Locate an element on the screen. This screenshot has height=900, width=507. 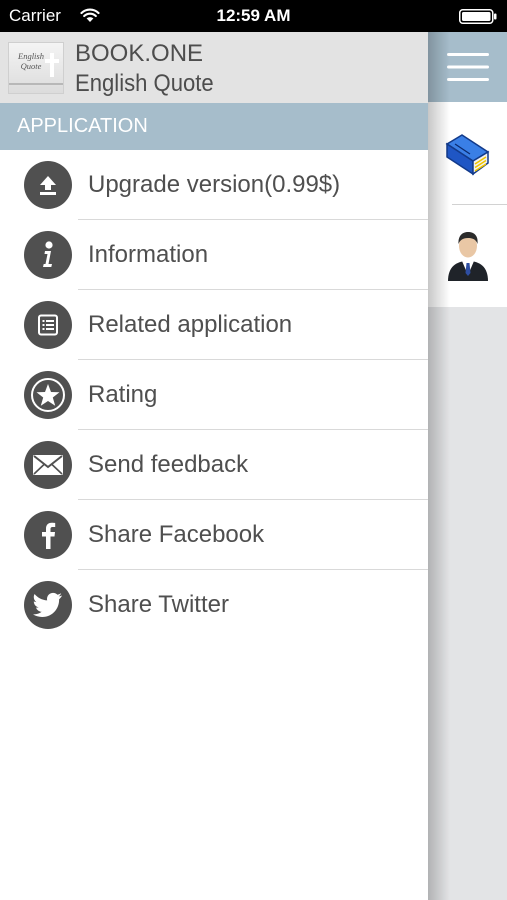
status-bar: Carrier 12:59 AM is located at coordinates (253, 16).